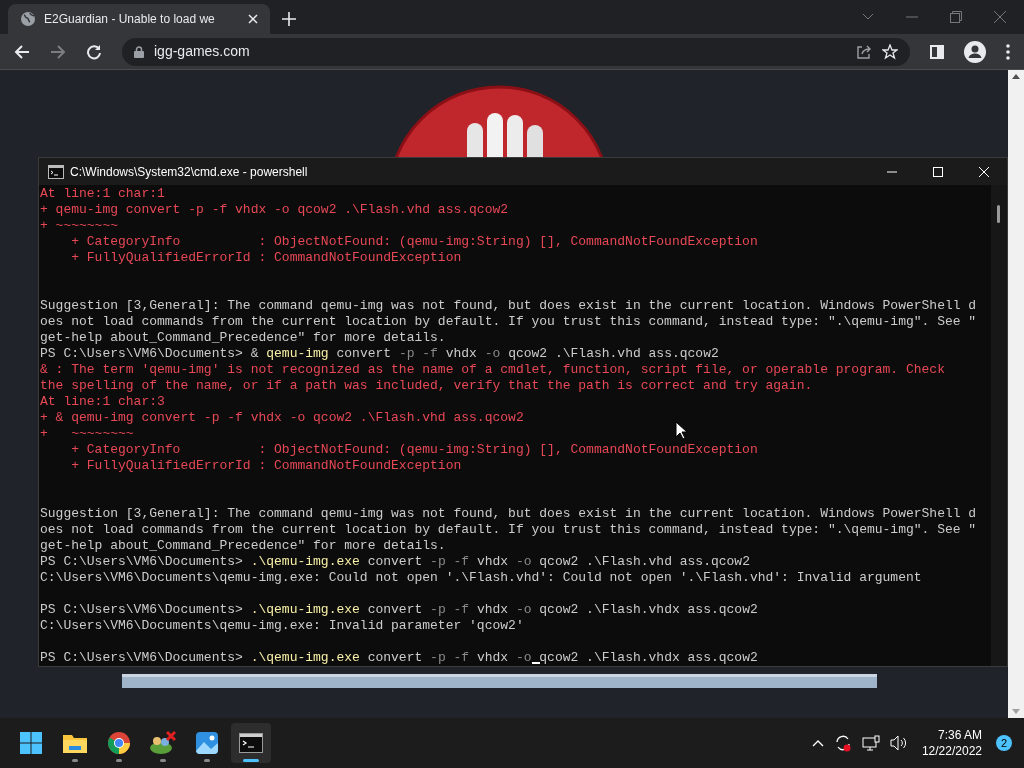  Describe the element at coordinates (119, 743) in the screenshot. I see `browser-icon` at that location.